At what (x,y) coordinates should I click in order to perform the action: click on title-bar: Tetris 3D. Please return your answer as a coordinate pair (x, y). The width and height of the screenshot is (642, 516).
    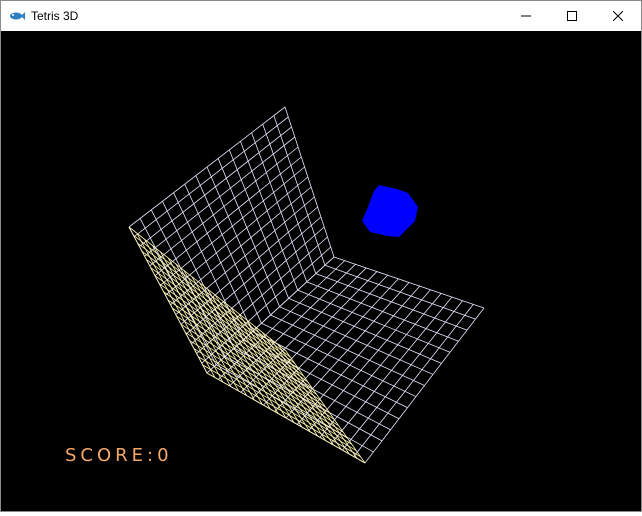
    Looking at the image, I should click on (321, 16).